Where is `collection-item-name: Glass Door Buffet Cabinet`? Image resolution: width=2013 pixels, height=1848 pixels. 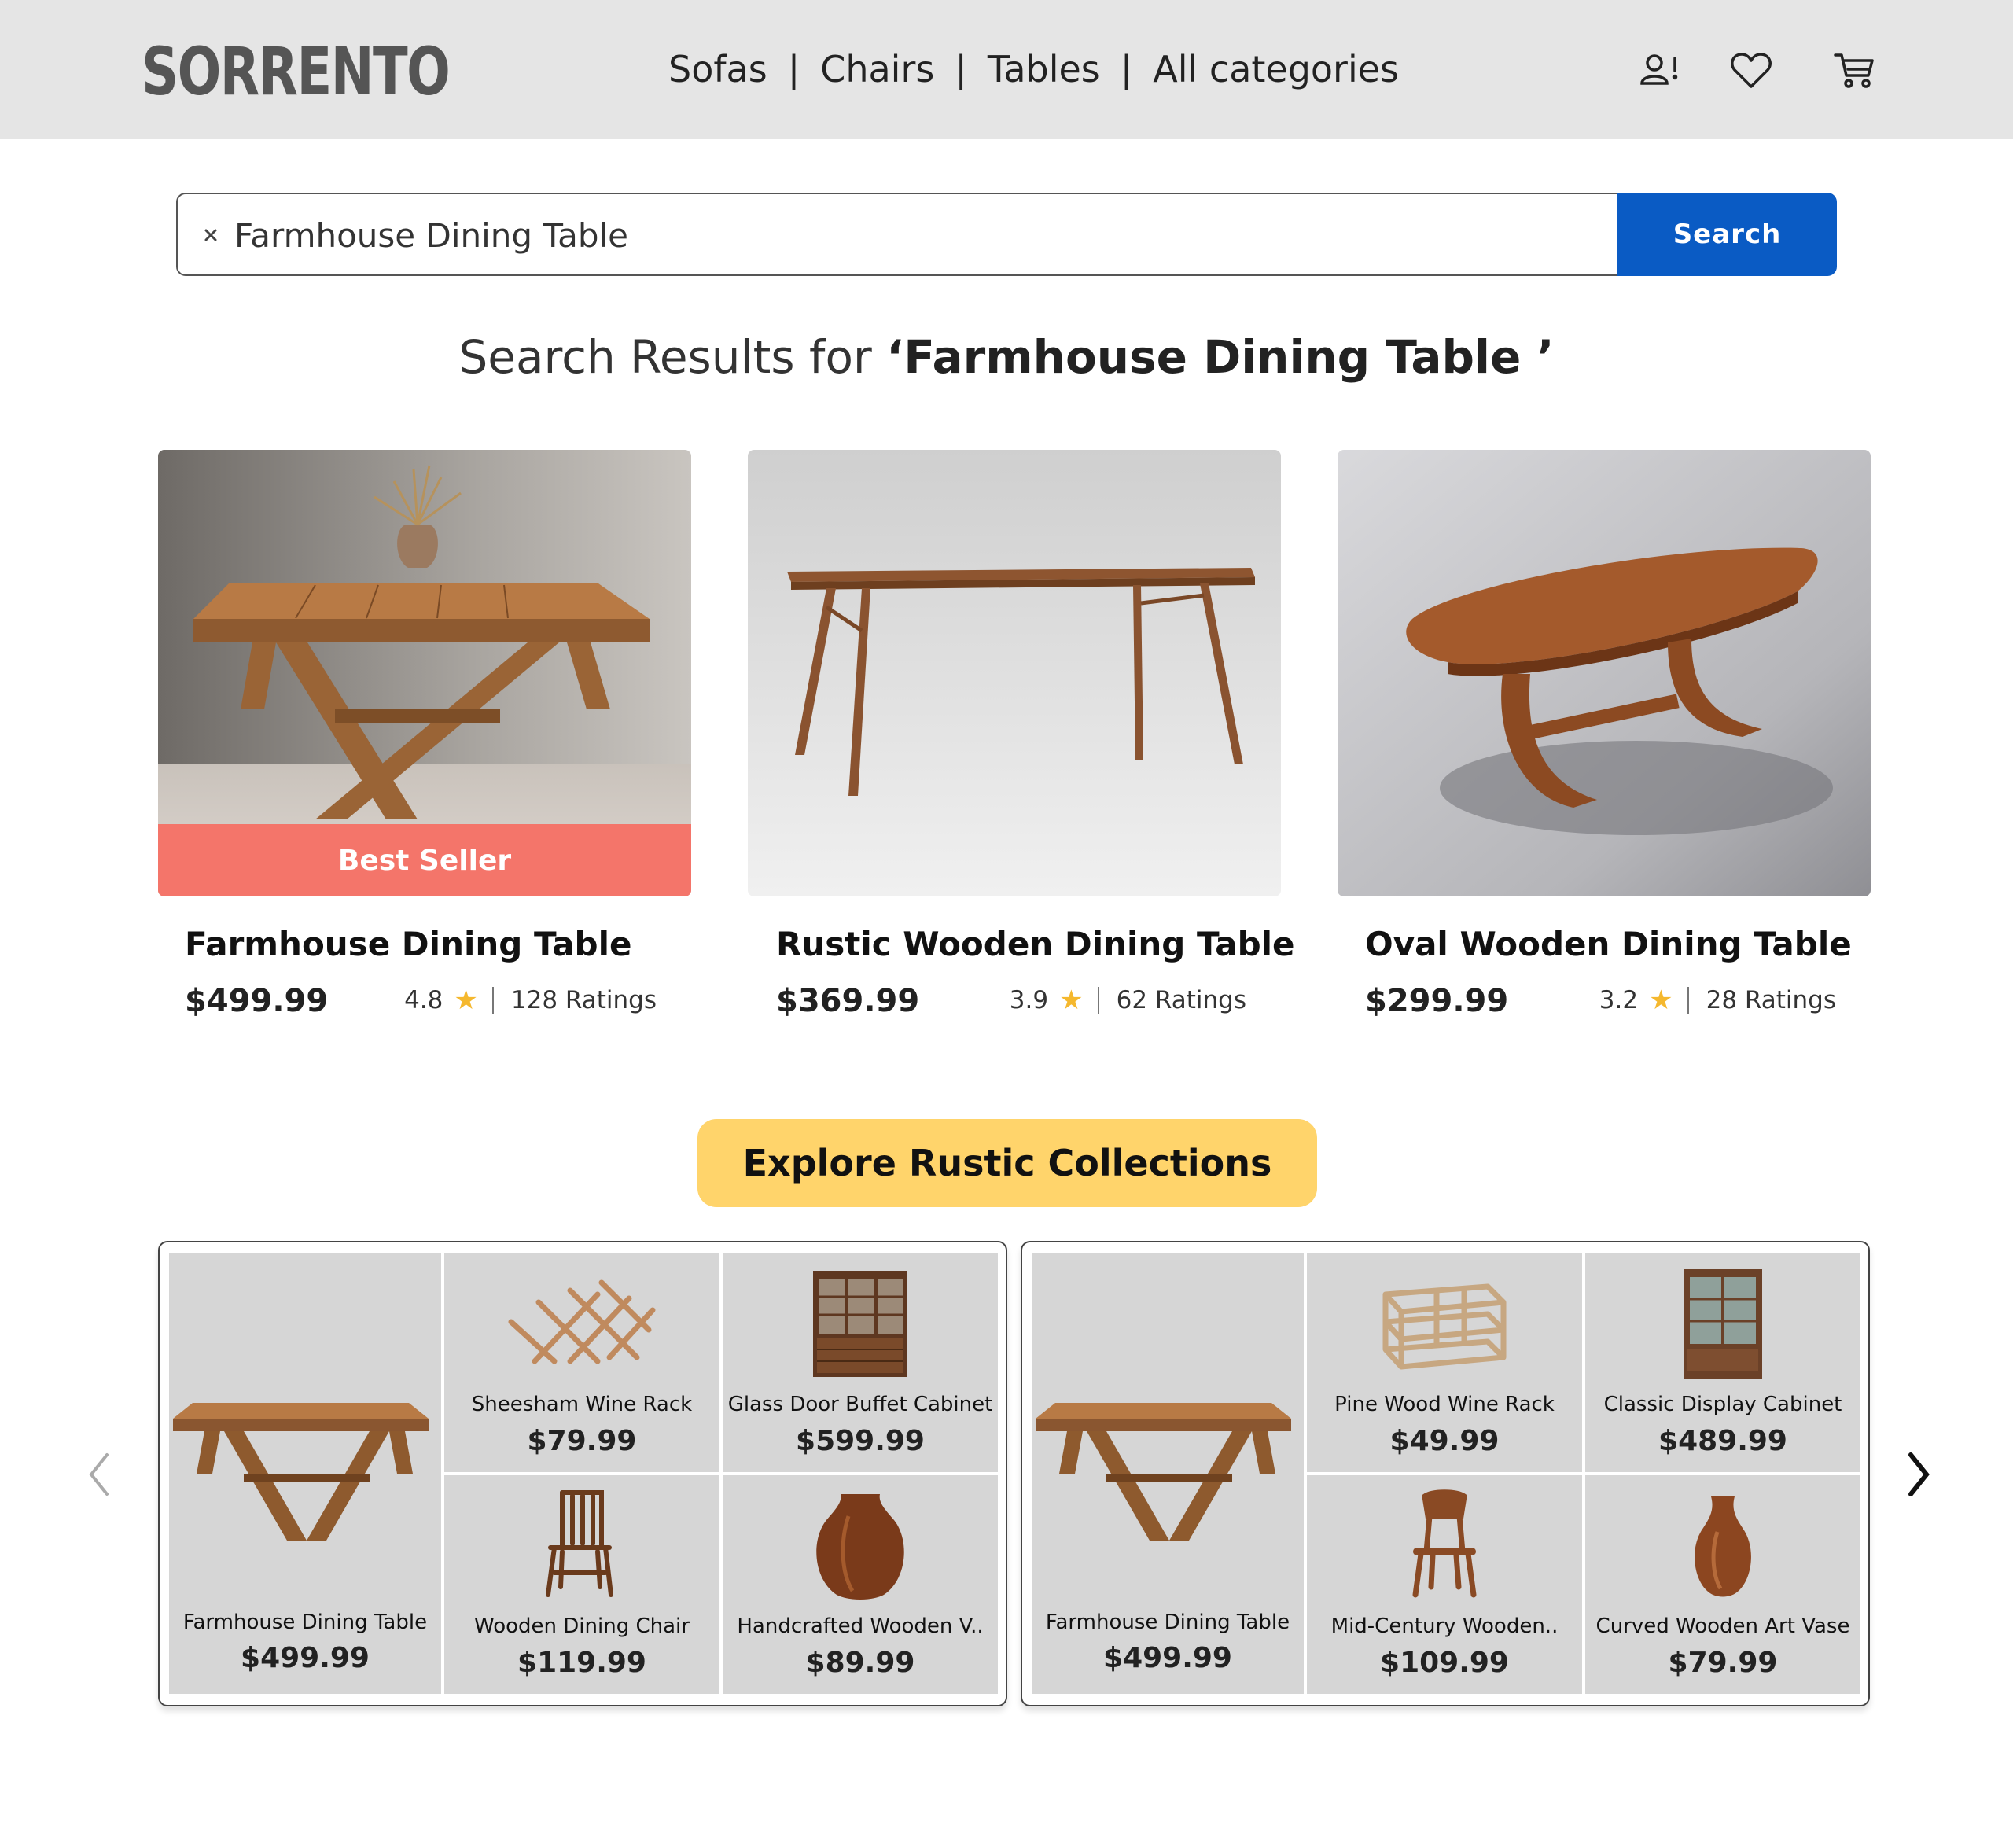
collection-item-name: Glass Door Buffet Cabinet is located at coordinates (860, 1404).